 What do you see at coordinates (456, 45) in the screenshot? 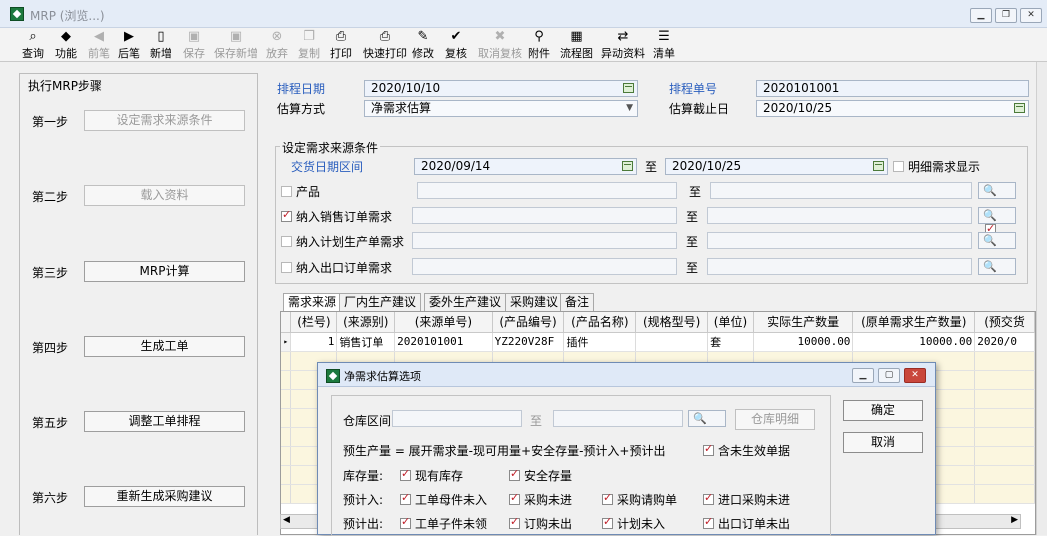
I see `toolbar-button-12: ✔ 复核` at bounding box center [456, 45].